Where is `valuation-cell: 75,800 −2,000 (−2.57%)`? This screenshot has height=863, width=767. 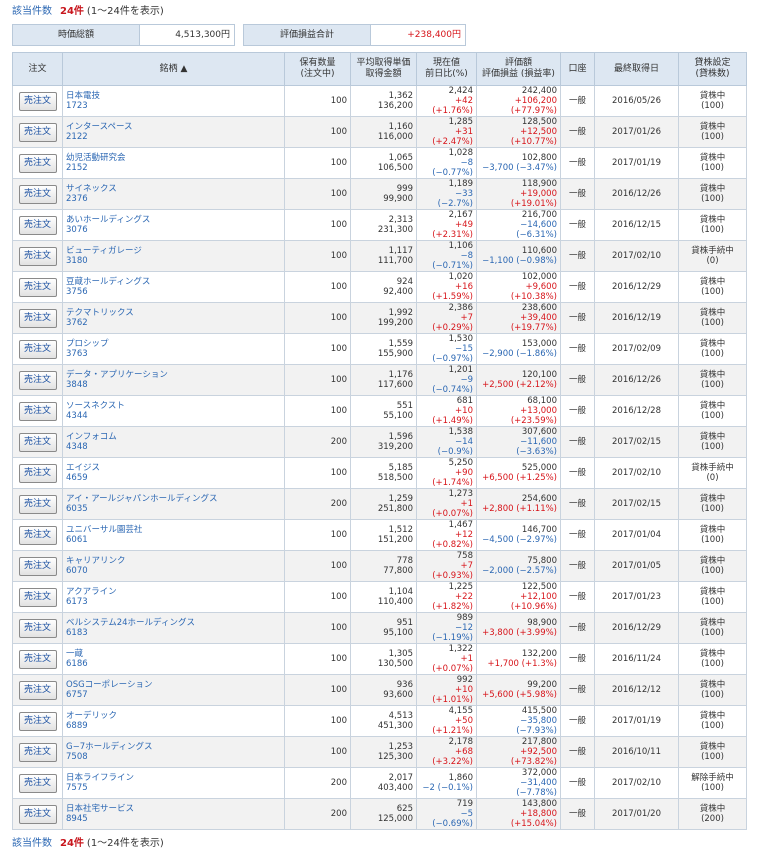 valuation-cell: 75,800 −2,000 (−2.57%) is located at coordinates (518, 566).